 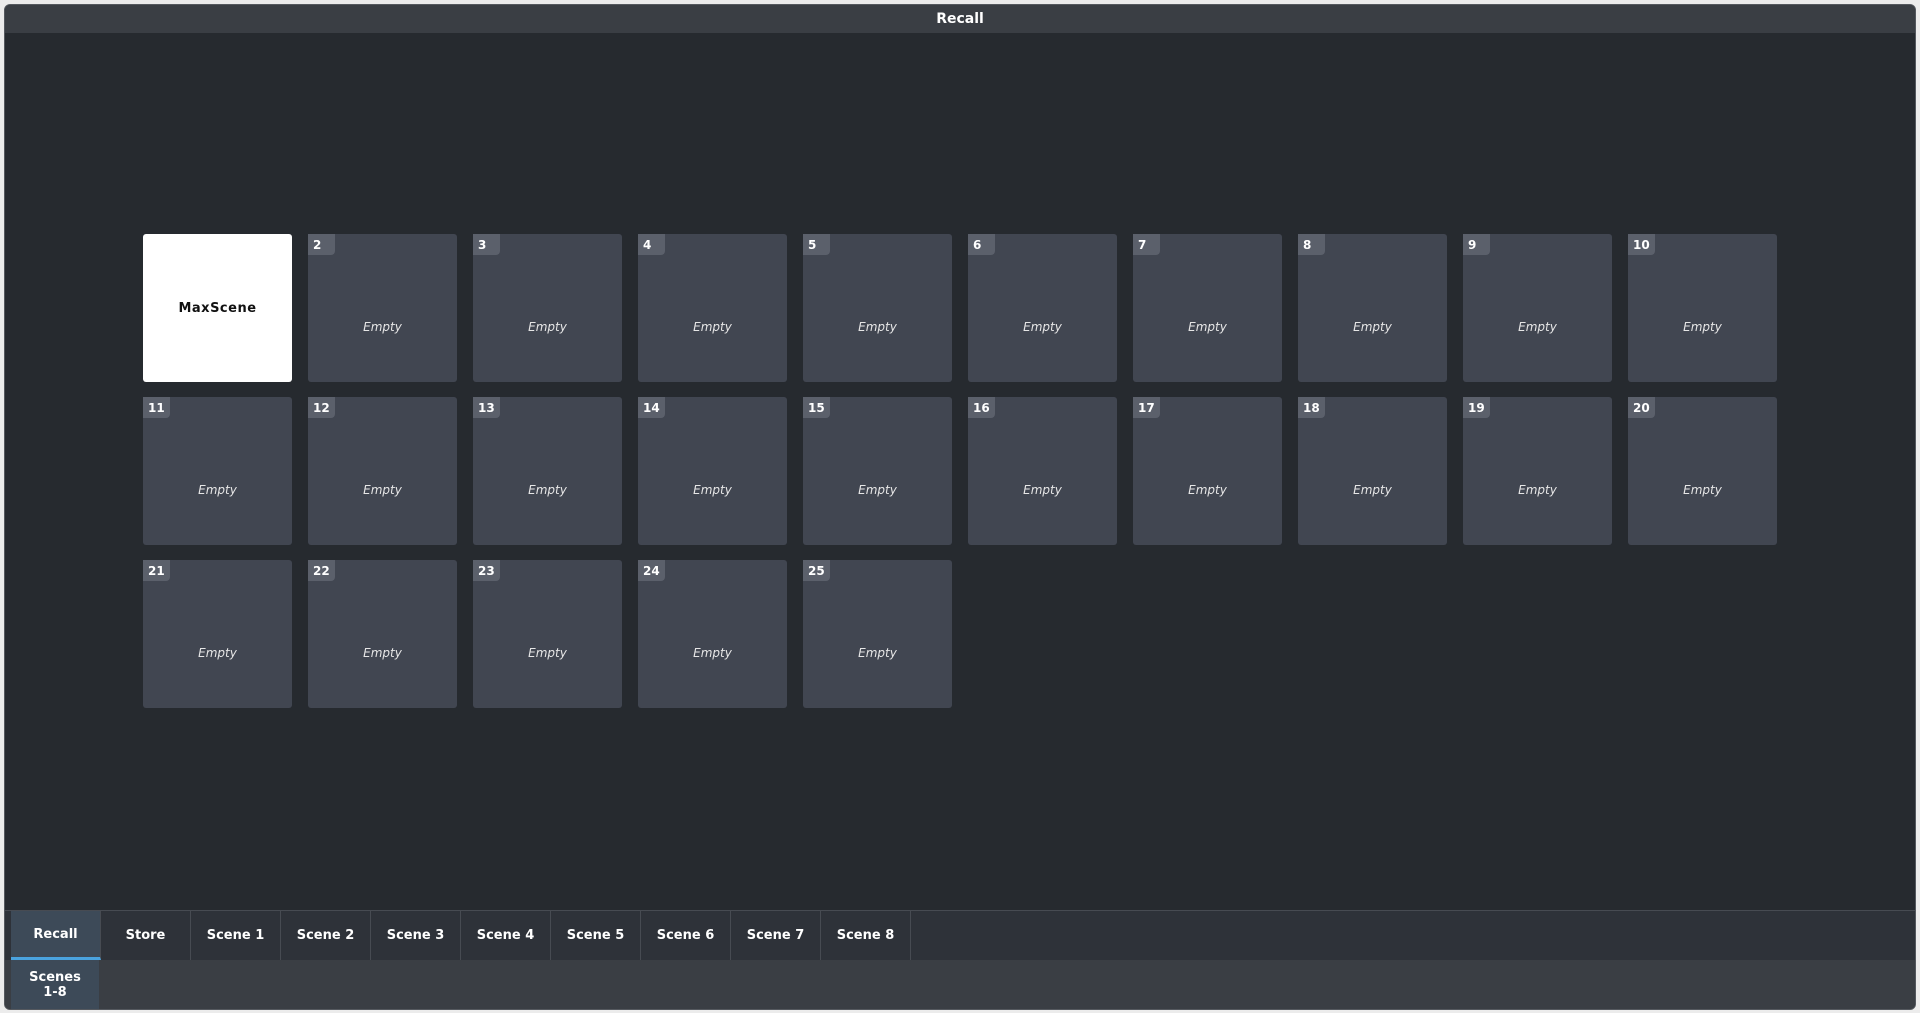 I want to click on scene-tile: 9 Empty, so click(x=1537, y=308).